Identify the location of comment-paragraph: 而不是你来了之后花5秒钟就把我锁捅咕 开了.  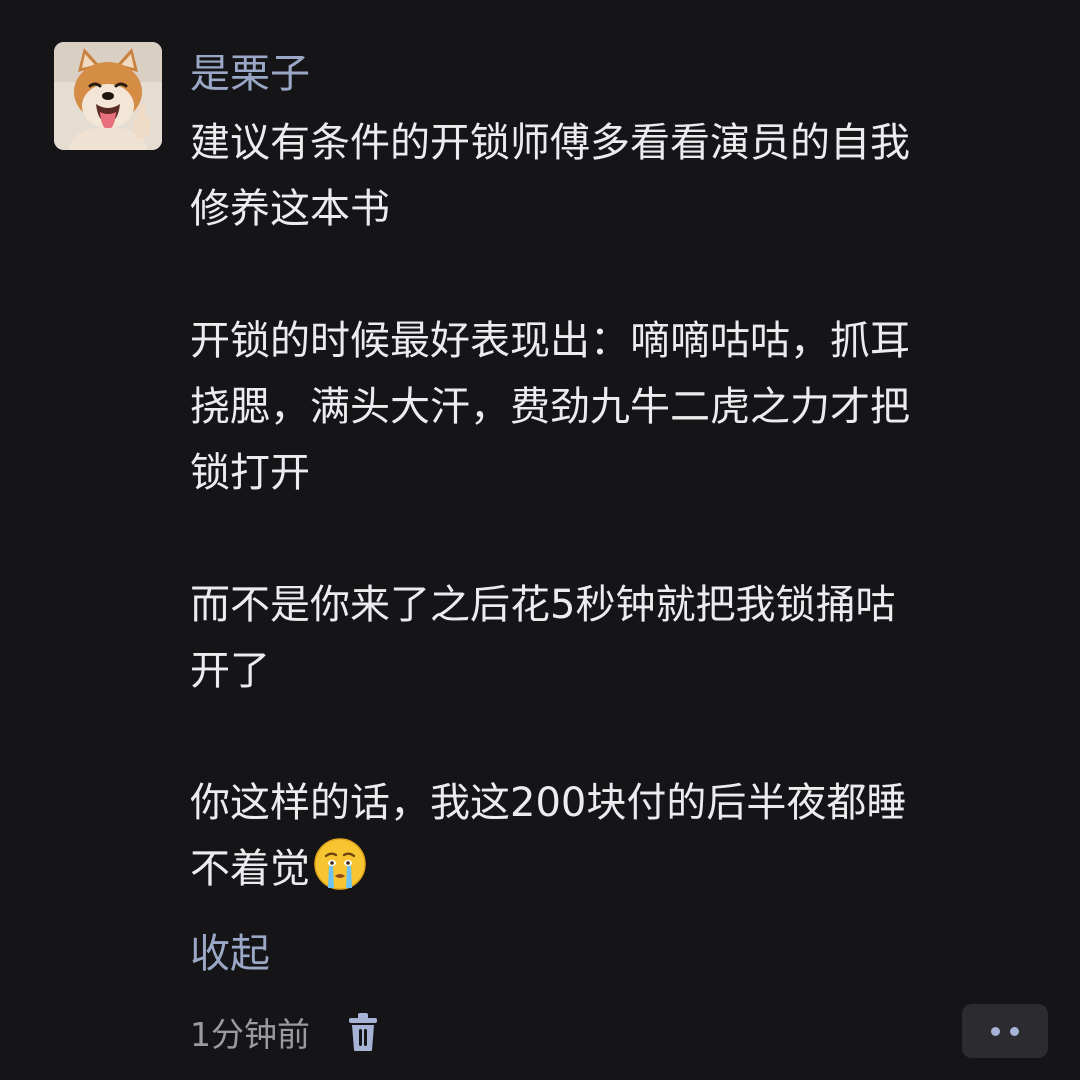
(610, 638).